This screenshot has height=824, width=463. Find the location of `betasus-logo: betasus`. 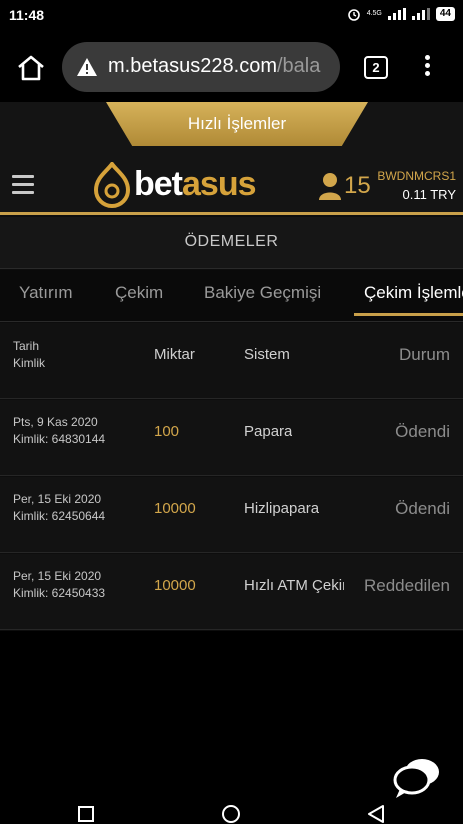

betasus-logo: betasus is located at coordinates (180, 186).